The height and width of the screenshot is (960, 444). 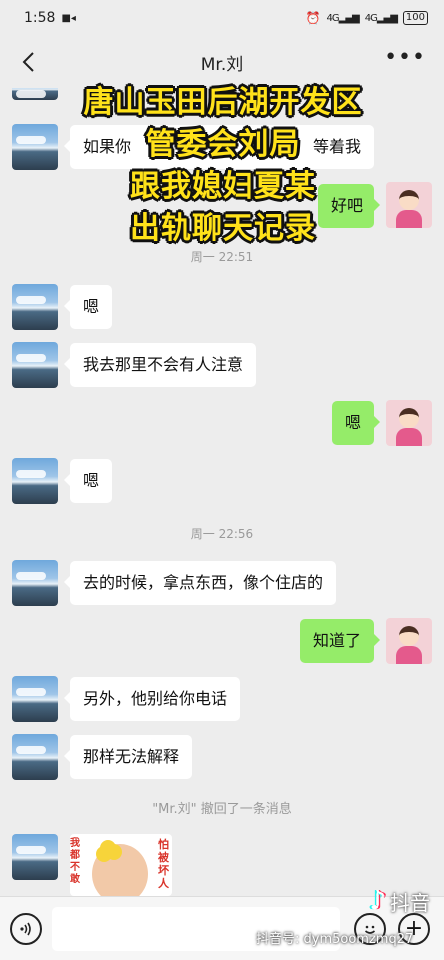 I want to click on sticker-text-left: 我都不敢, so click(x=75, y=861).